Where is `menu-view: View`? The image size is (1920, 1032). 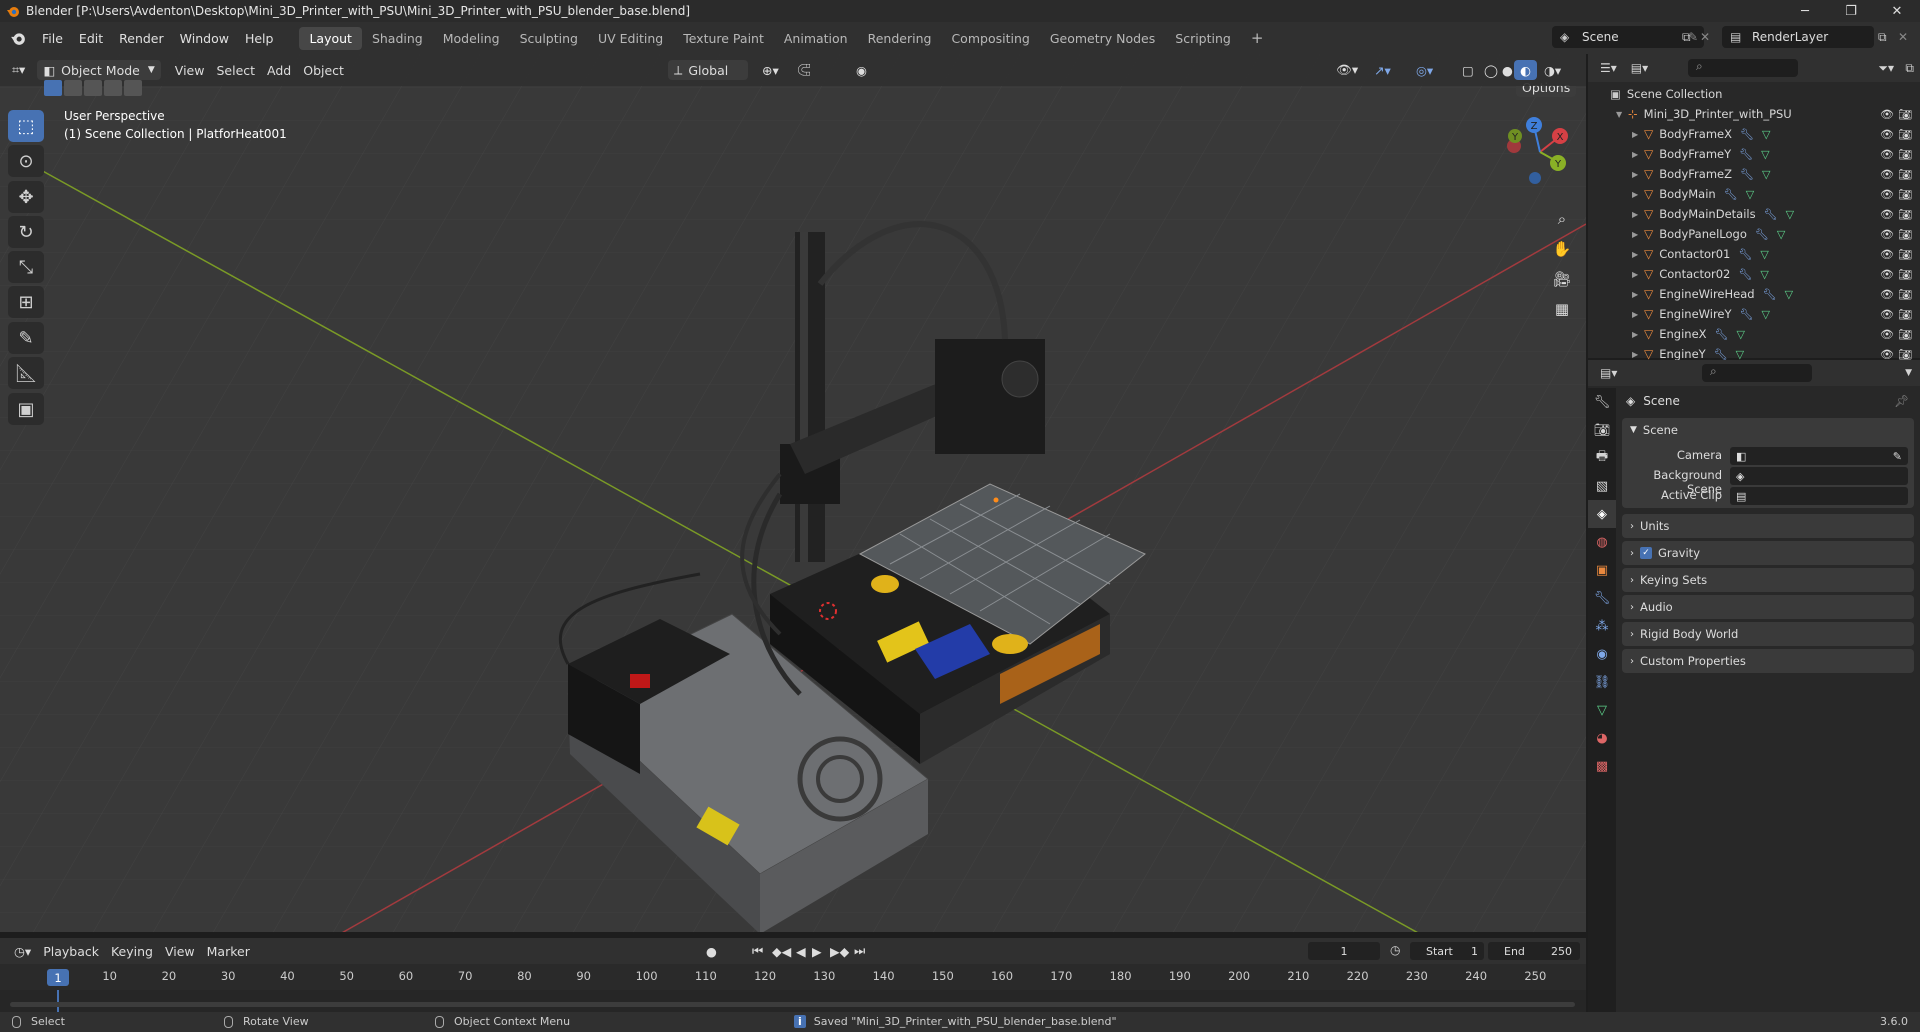
menu-view: View is located at coordinates (190, 70).